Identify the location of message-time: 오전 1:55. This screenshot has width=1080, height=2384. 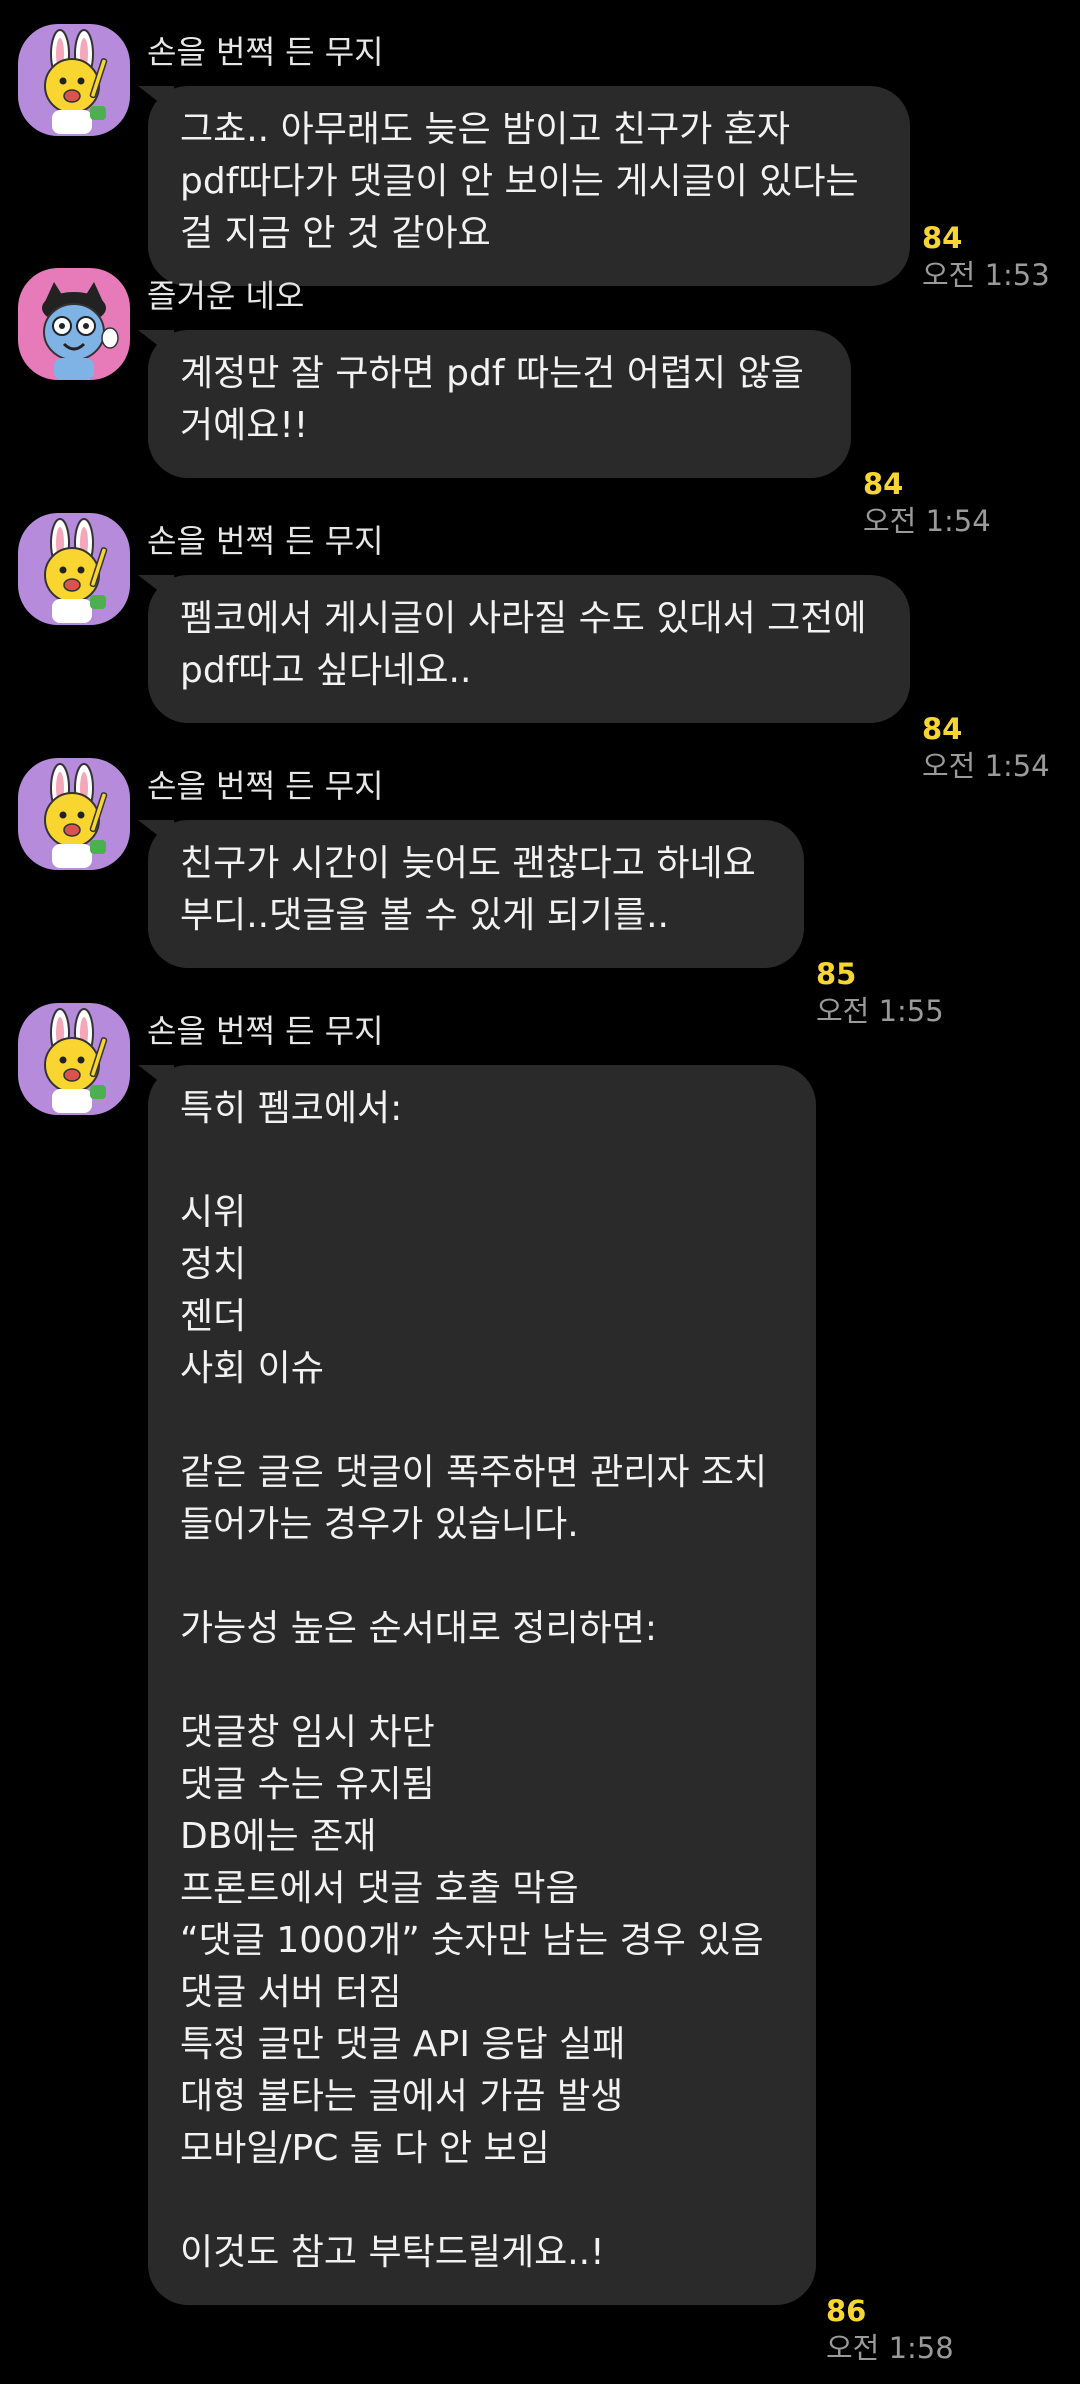
(880, 1011).